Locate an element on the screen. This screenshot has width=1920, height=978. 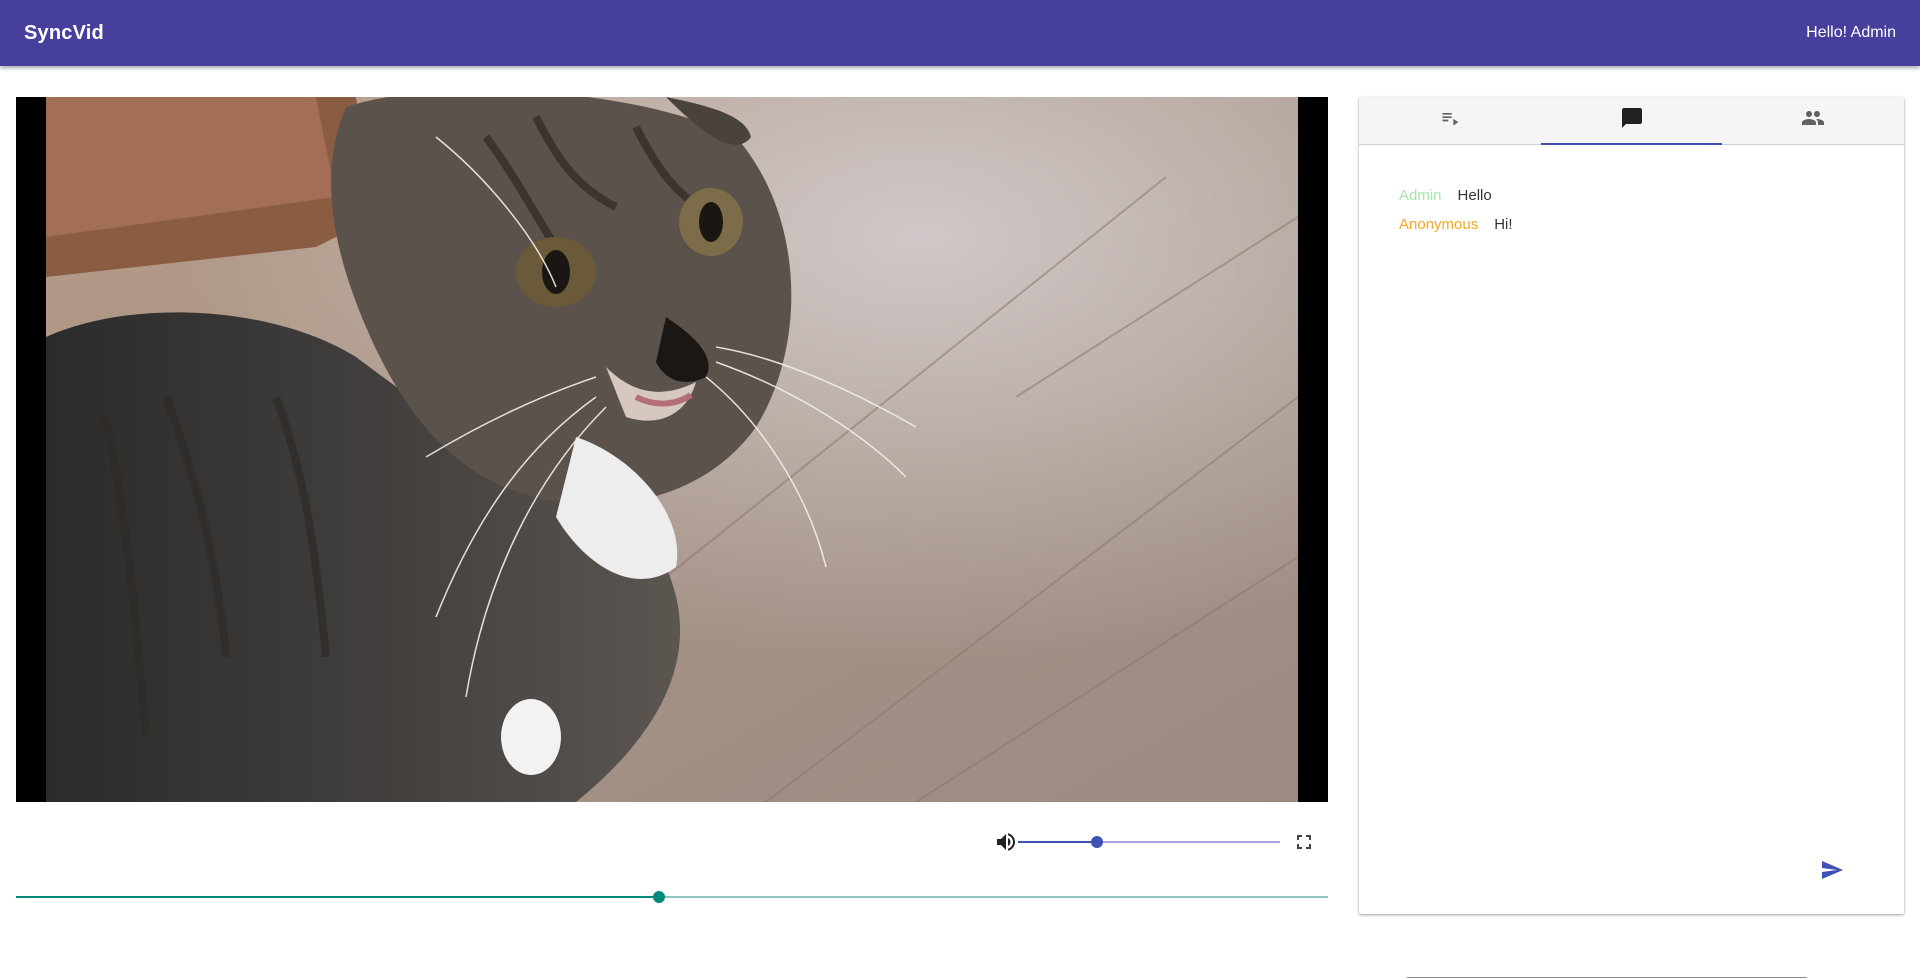
volume-icon is located at coordinates (1006, 842).